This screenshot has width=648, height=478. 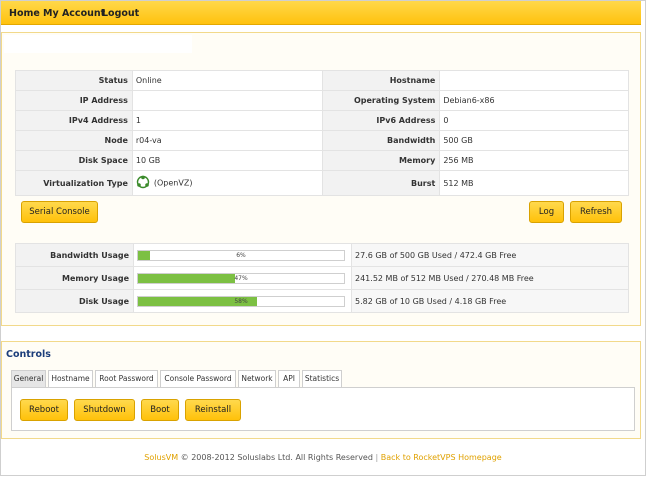 I want to click on memory-usage-percent: 47%, so click(x=241, y=278).